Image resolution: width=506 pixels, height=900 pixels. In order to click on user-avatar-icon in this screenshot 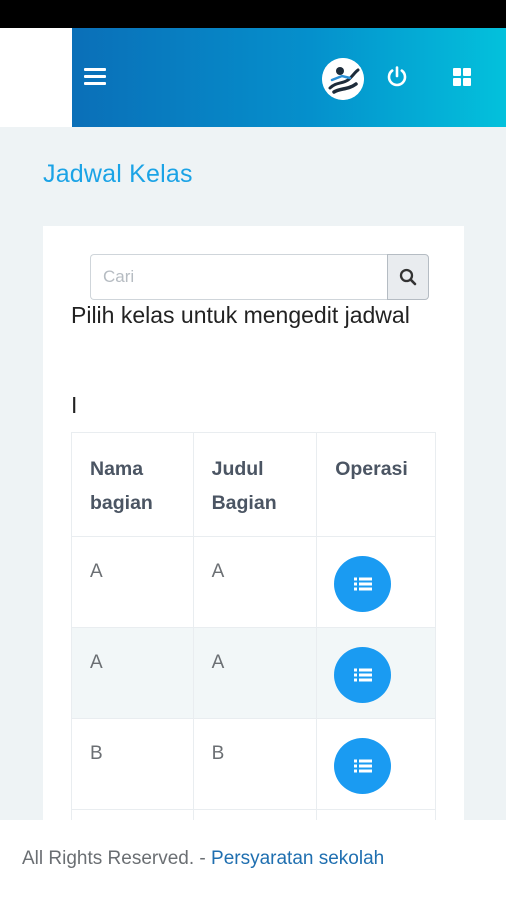, I will do `click(343, 79)`.